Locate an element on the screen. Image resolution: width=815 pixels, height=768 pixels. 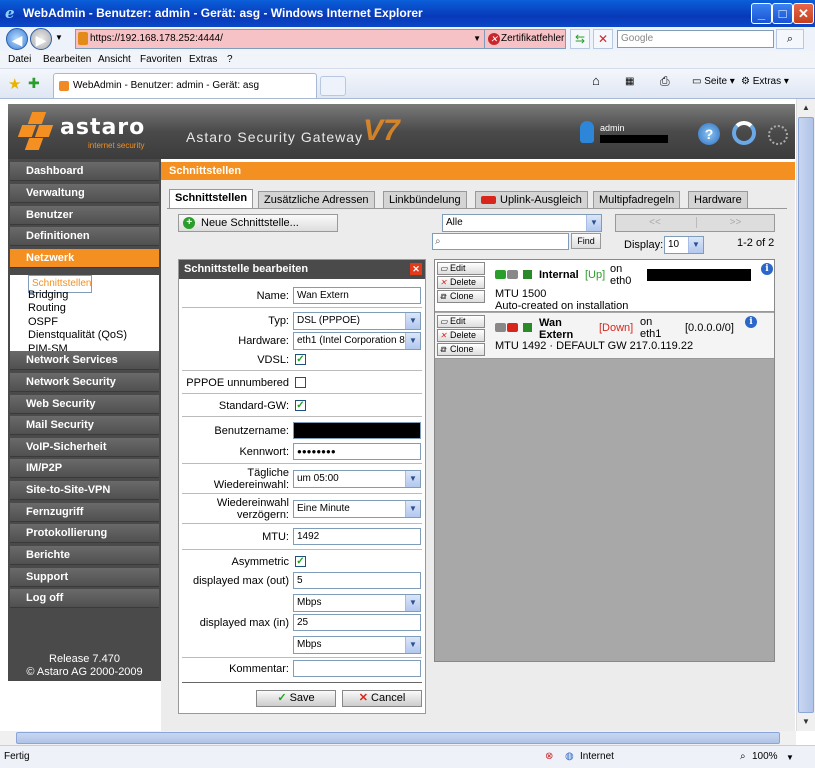
mtu-input: 1492 is located at coordinates (357, 536).